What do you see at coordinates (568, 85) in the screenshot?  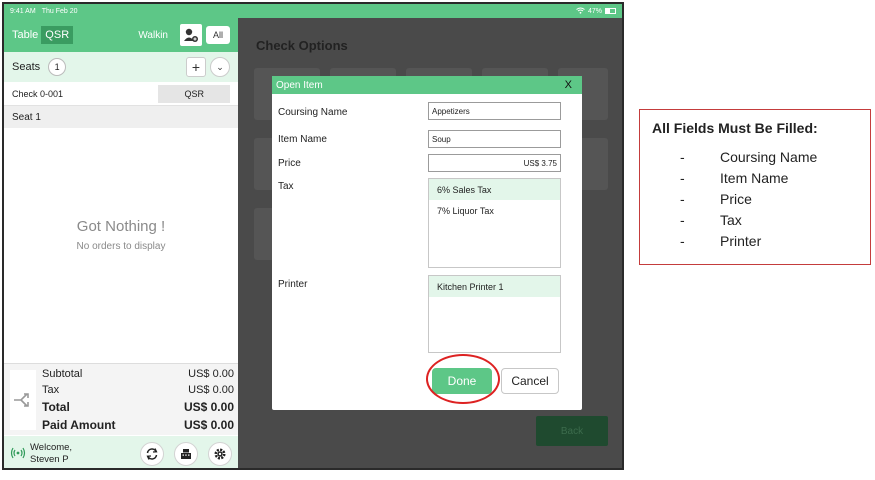 I see `close-icon: X` at bounding box center [568, 85].